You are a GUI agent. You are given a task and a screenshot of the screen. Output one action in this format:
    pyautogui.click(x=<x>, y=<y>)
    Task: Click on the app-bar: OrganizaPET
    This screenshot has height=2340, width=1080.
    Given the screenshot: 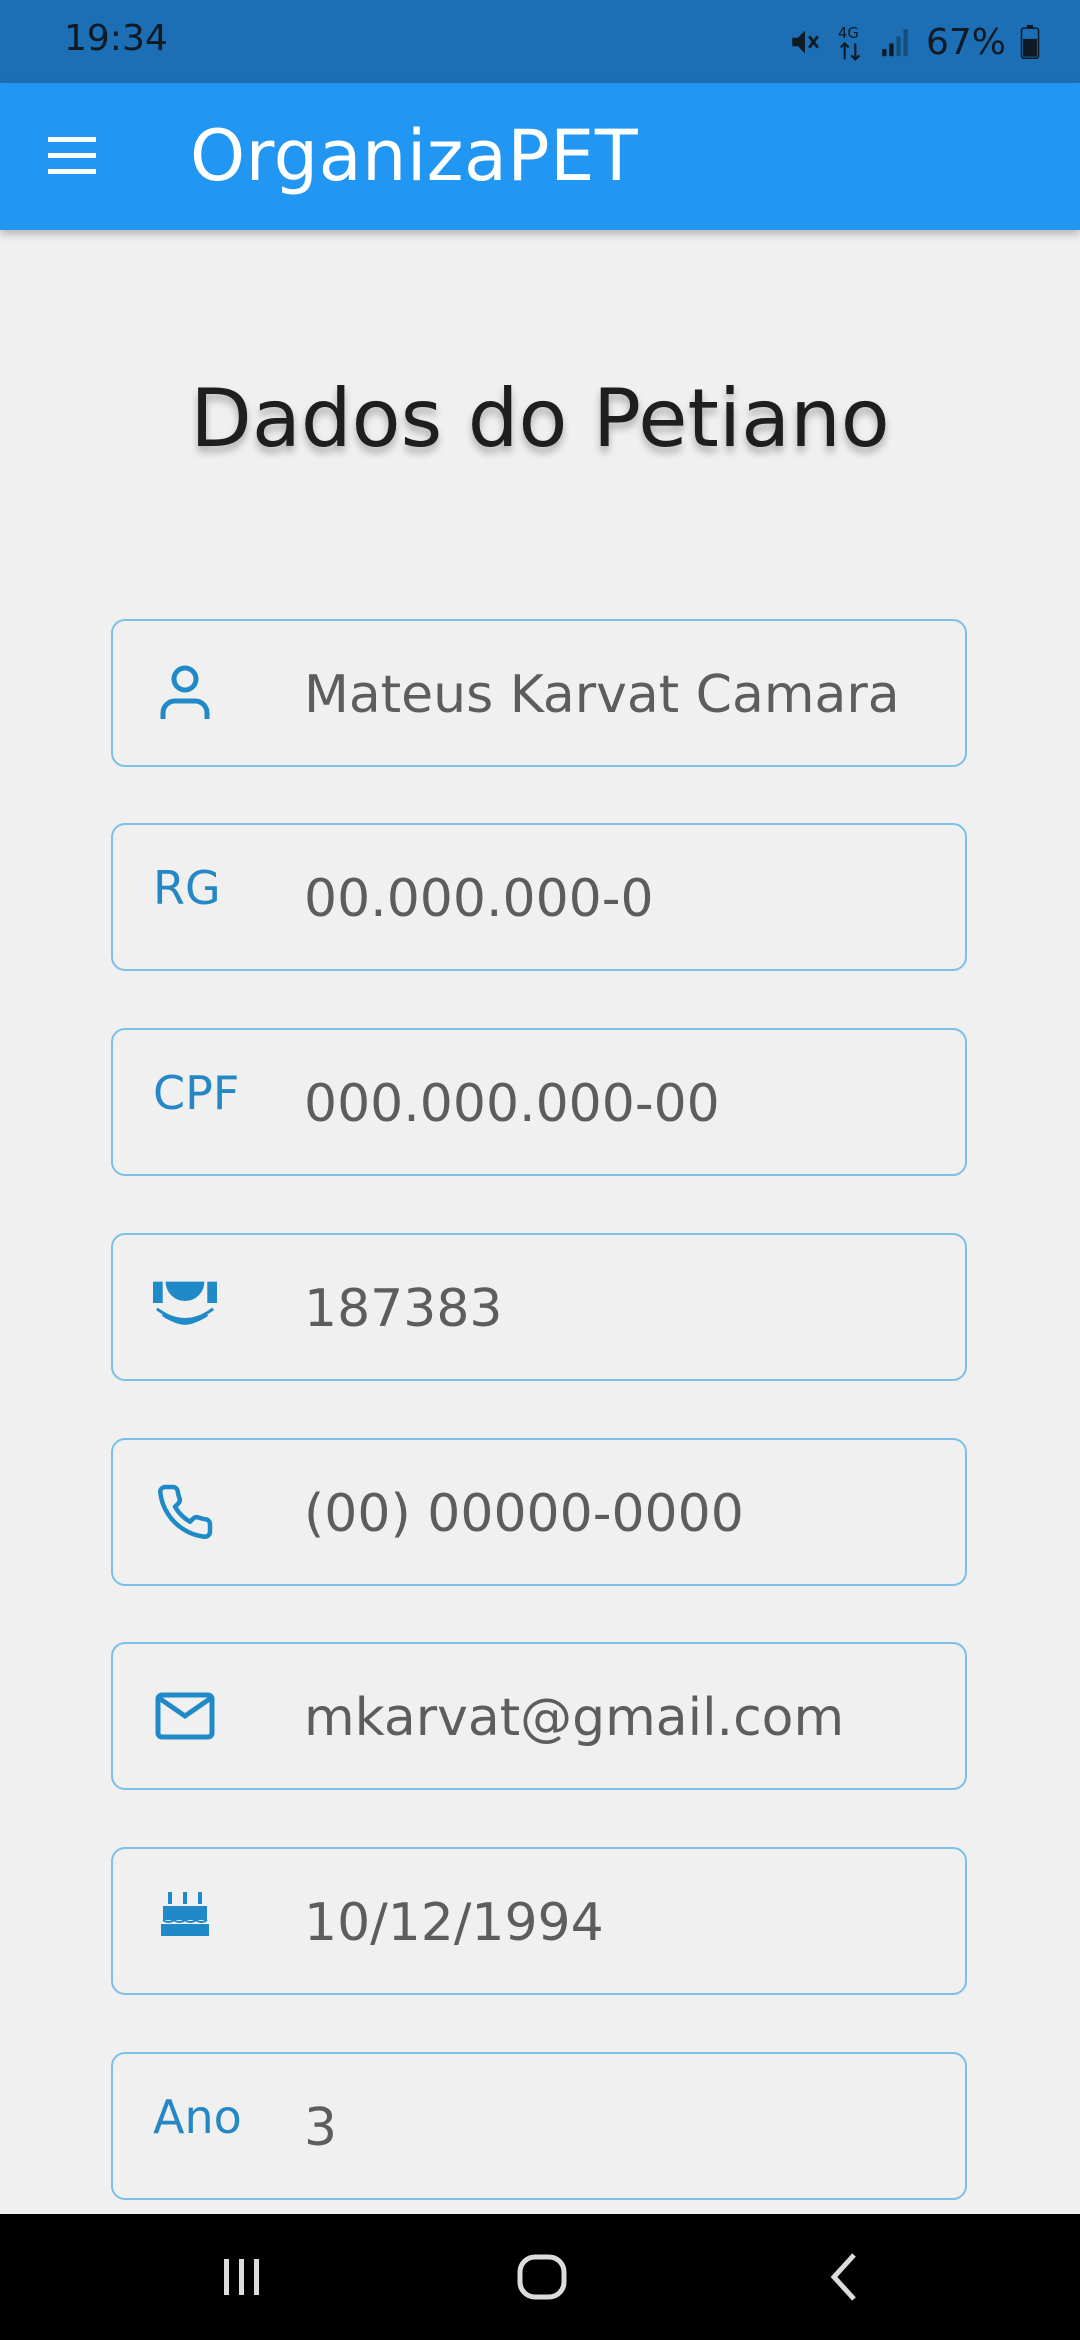 What is the action you would take?
    pyautogui.click(x=540, y=156)
    